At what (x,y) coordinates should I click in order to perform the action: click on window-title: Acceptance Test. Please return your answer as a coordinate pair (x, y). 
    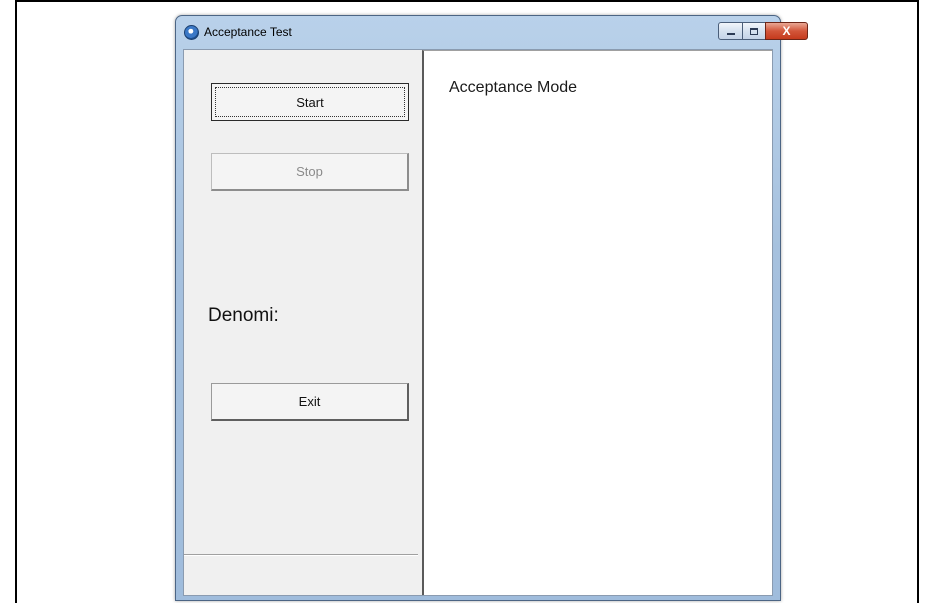
    Looking at the image, I should click on (248, 32).